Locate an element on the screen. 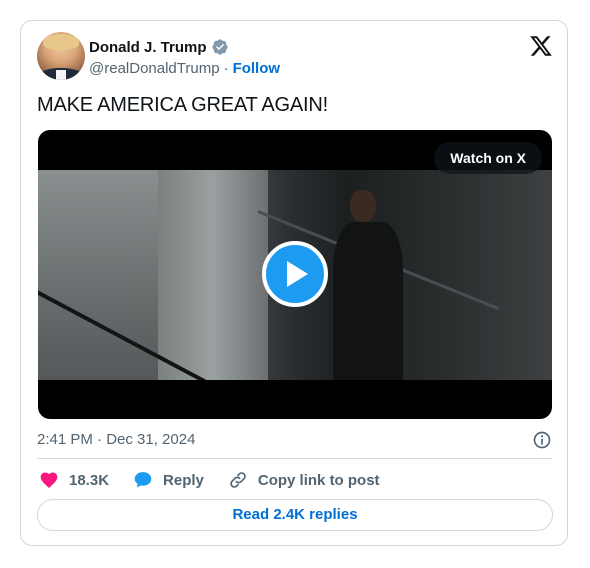  watch-on-x-button: Watch on X is located at coordinates (488, 158).